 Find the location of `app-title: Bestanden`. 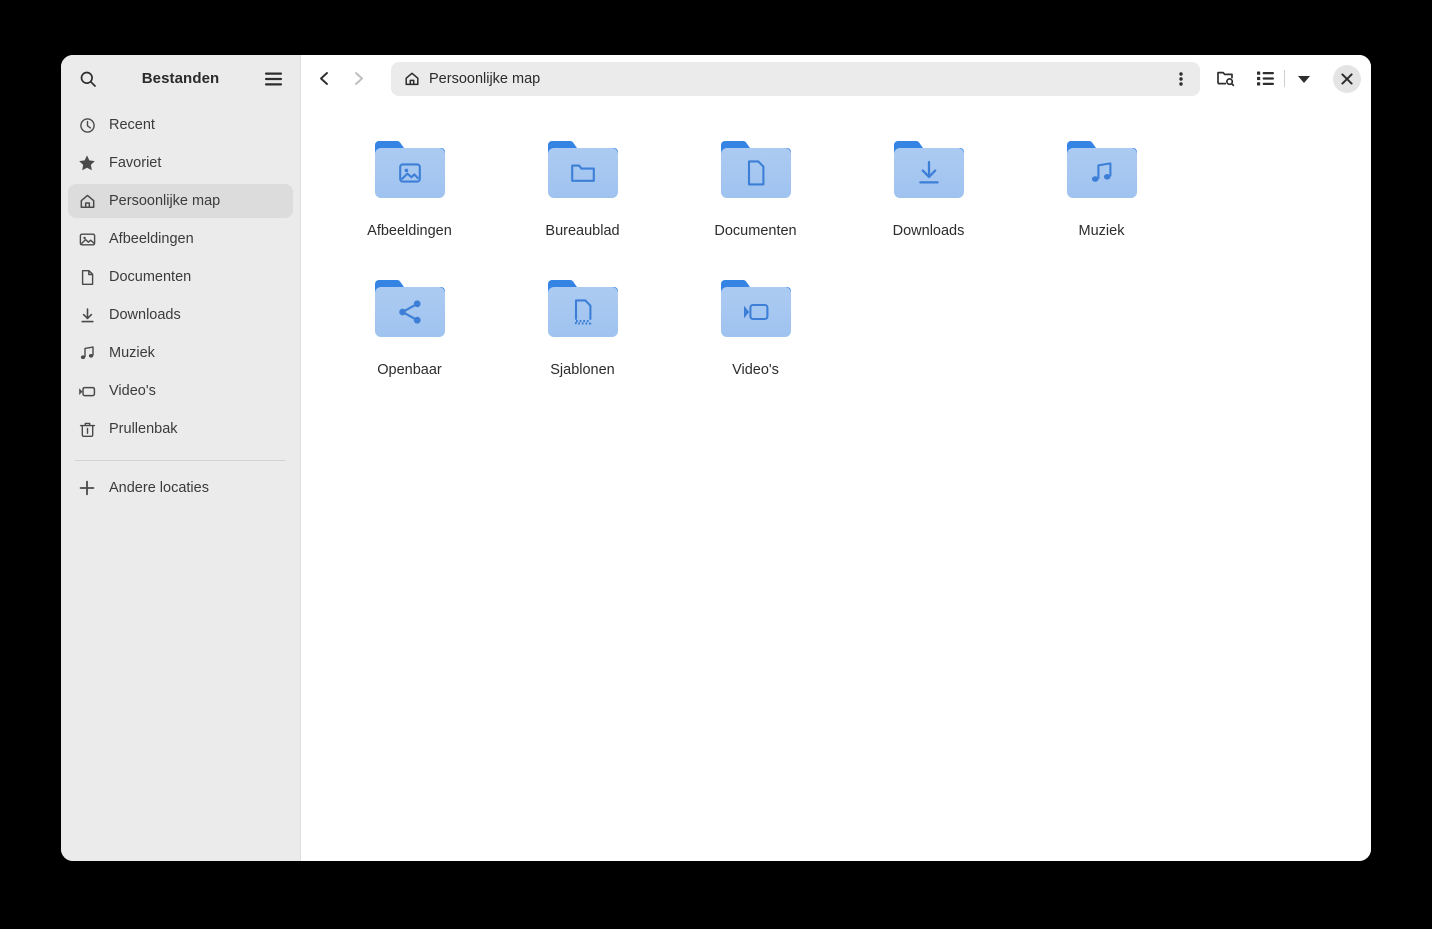

app-title: Bestanden is located at coordinates (180, 78).